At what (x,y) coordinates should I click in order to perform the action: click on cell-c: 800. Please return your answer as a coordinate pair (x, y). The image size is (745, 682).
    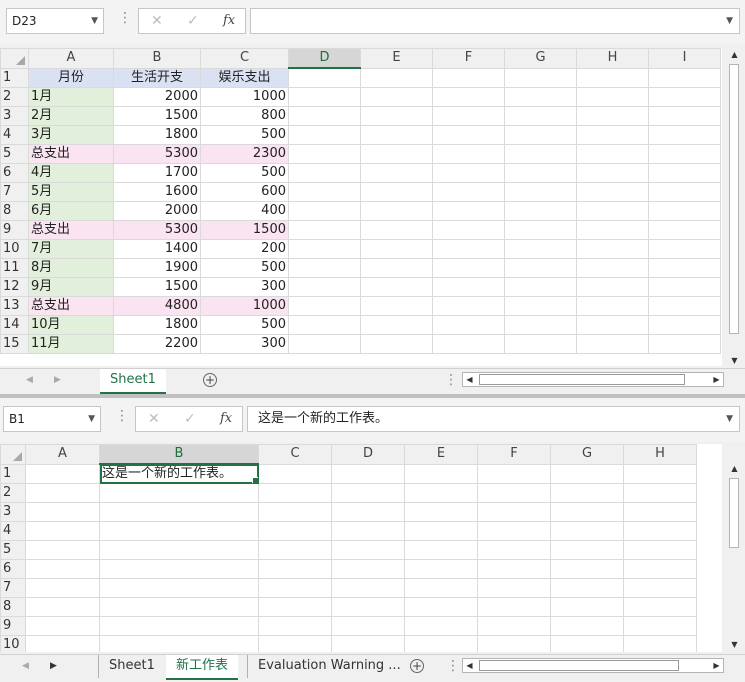
    Looking at the image, I should click on (244, 115).